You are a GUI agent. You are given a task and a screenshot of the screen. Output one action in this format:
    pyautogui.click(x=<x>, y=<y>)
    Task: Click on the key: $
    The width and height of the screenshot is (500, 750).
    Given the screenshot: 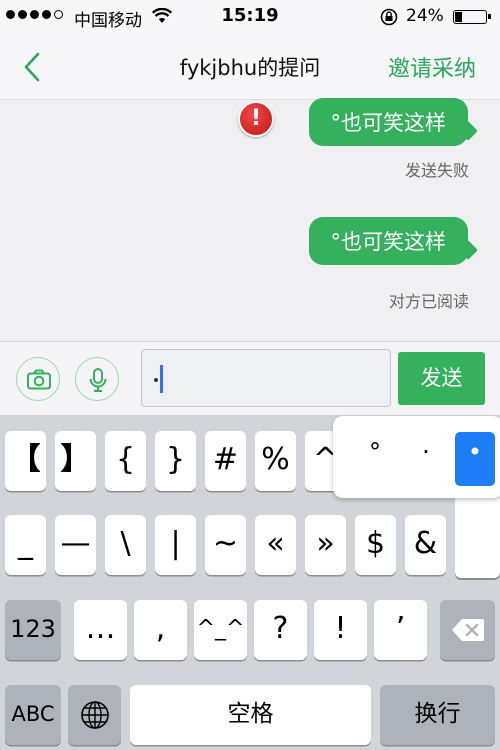 What is the action you would take?
    pyautogui.click(x=375, y=545)
    